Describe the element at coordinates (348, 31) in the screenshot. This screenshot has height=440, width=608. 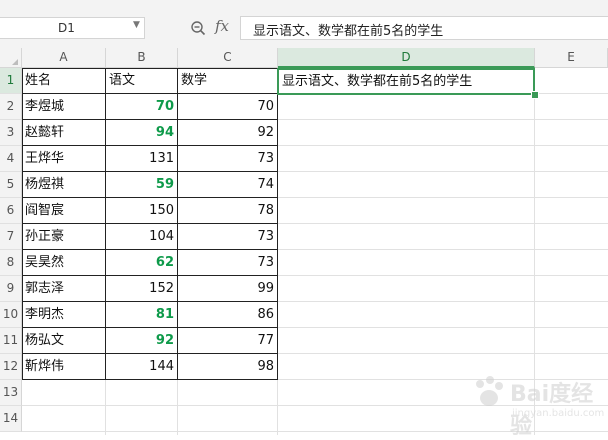
I see `formula-text: 显示语文、数学都在前5名的学生` at that location.